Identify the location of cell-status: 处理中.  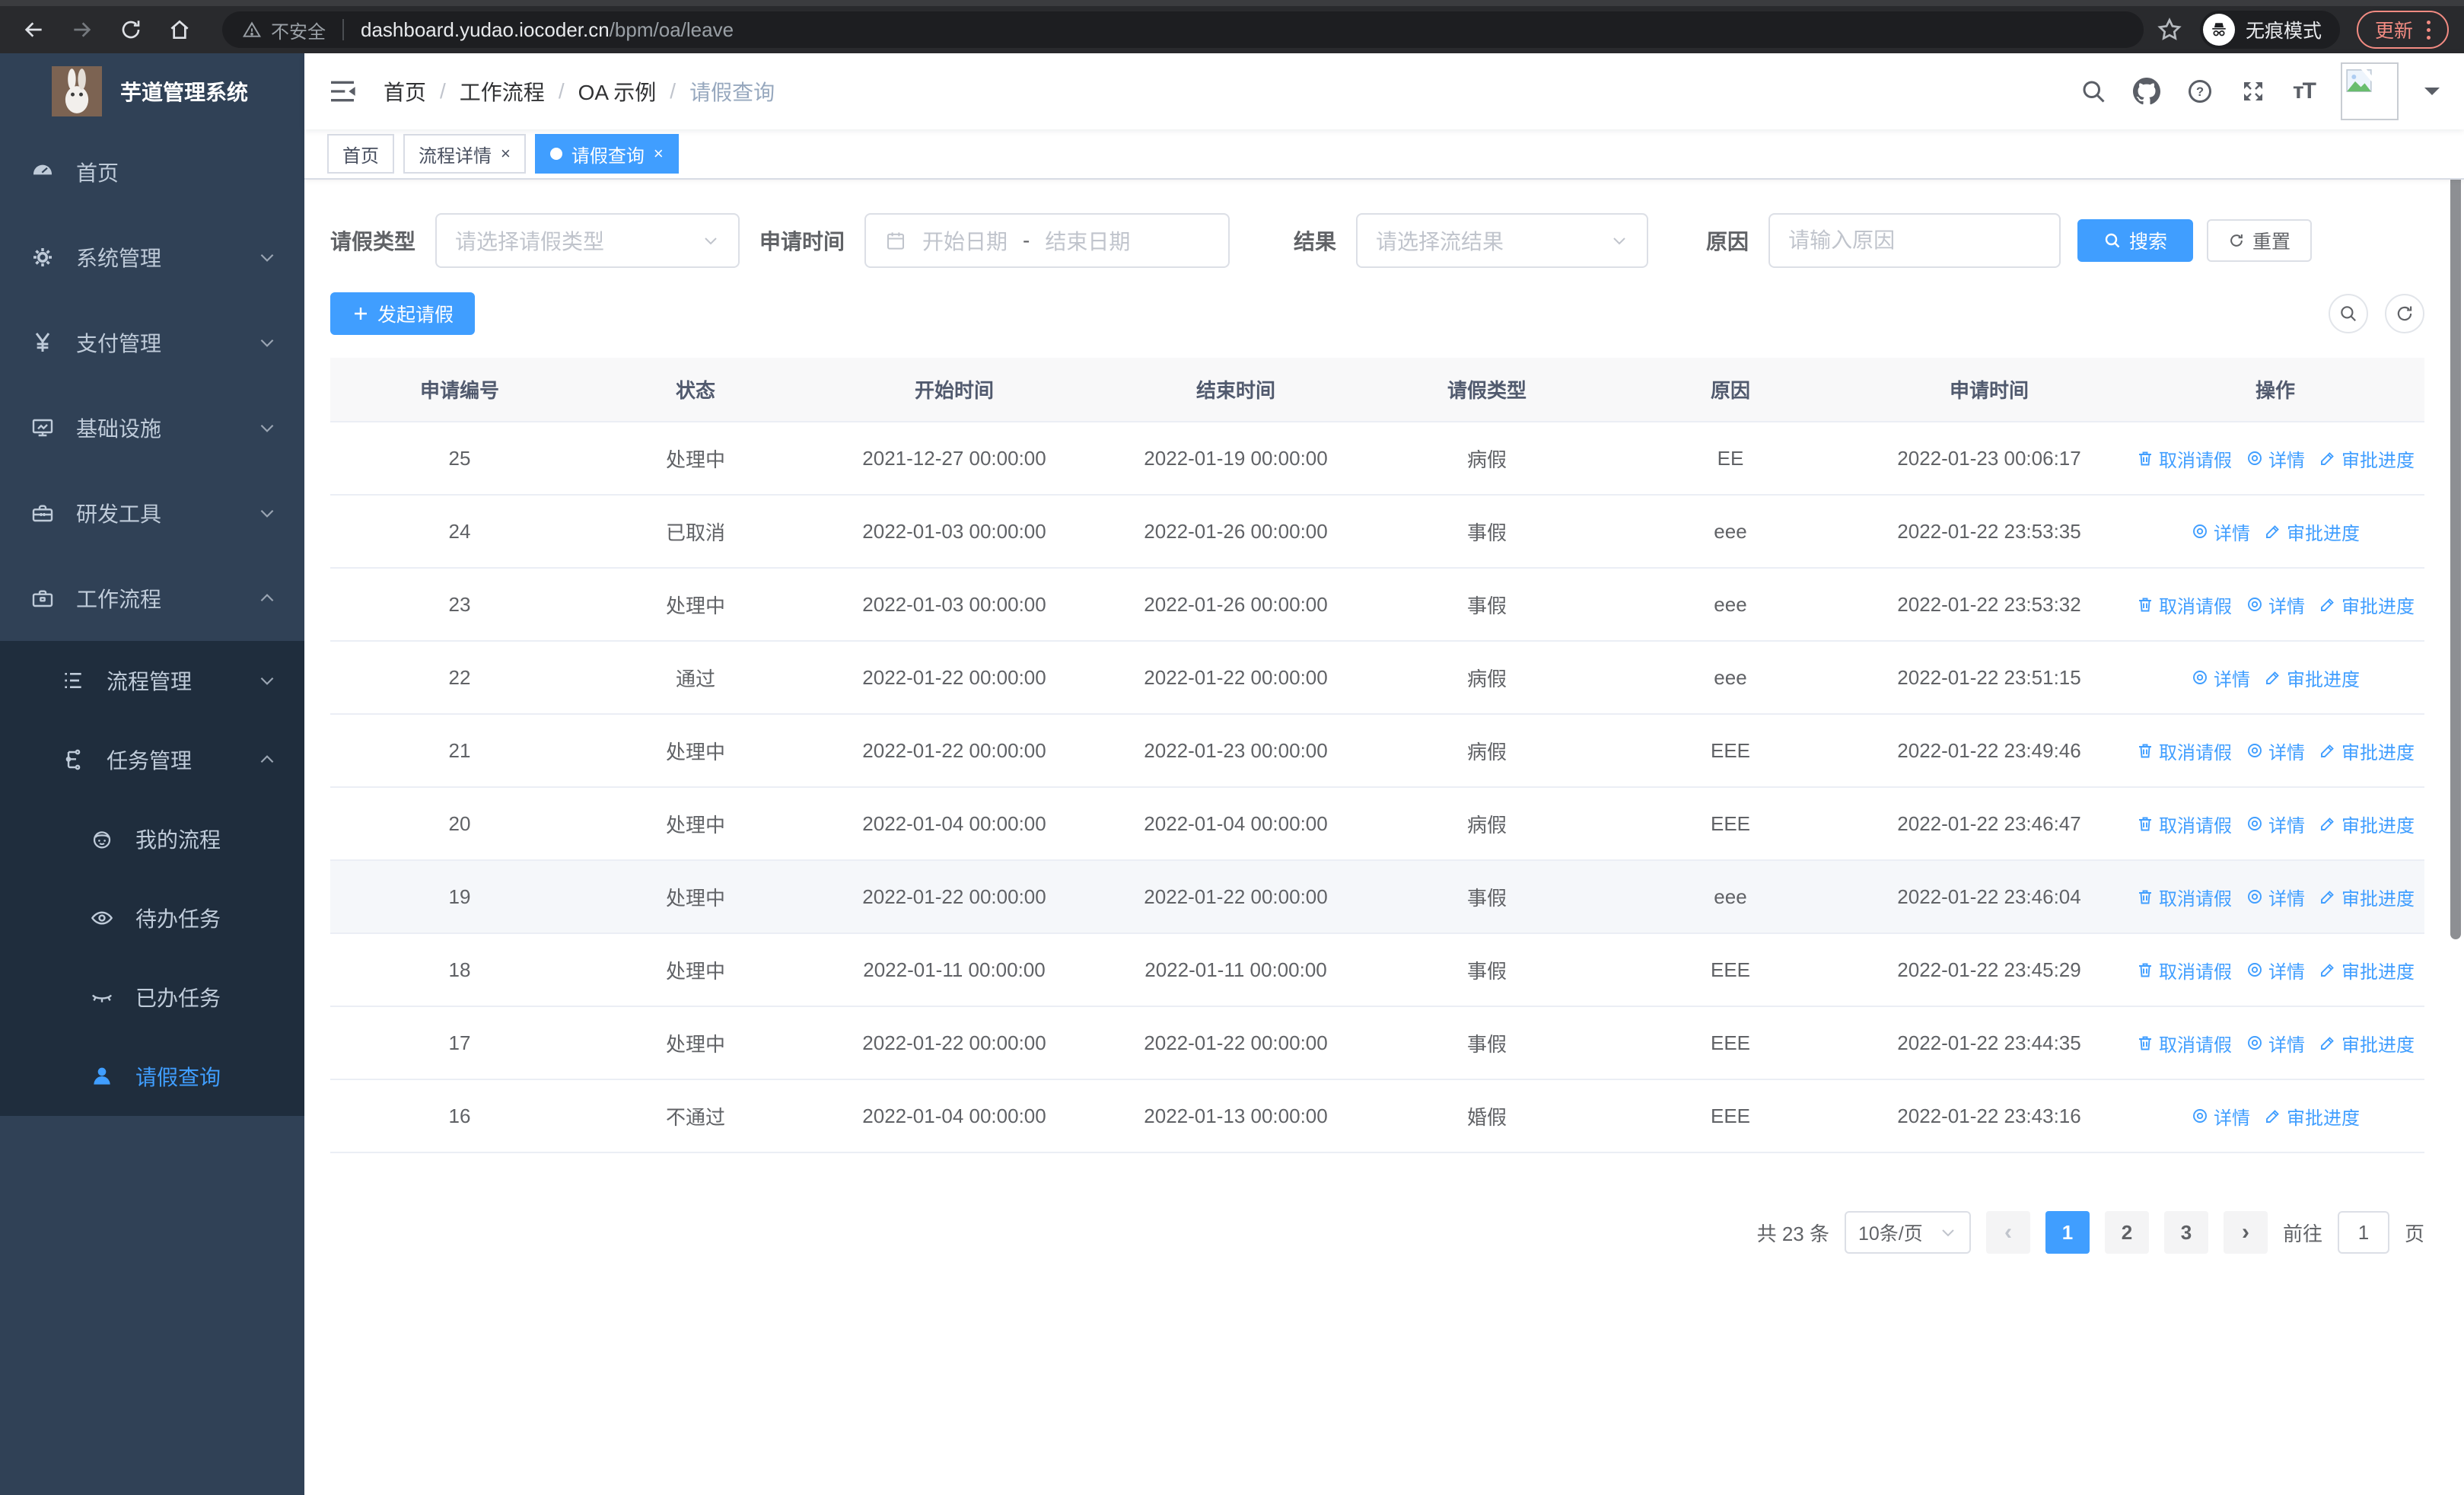
(695, 751).